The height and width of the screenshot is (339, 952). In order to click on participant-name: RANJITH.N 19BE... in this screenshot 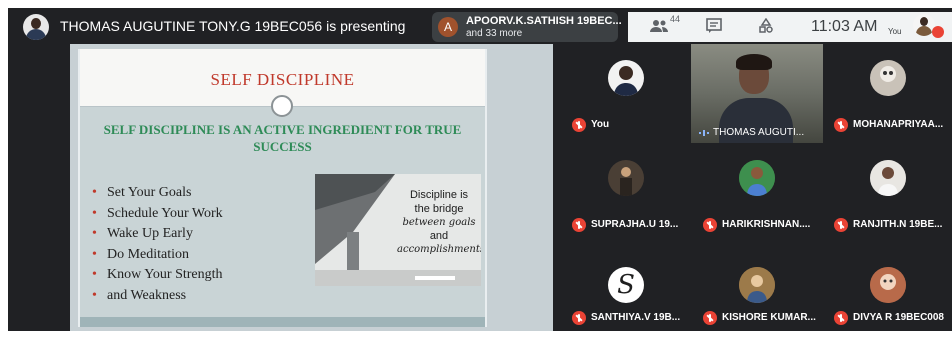, I will do `click(898, 224)`.